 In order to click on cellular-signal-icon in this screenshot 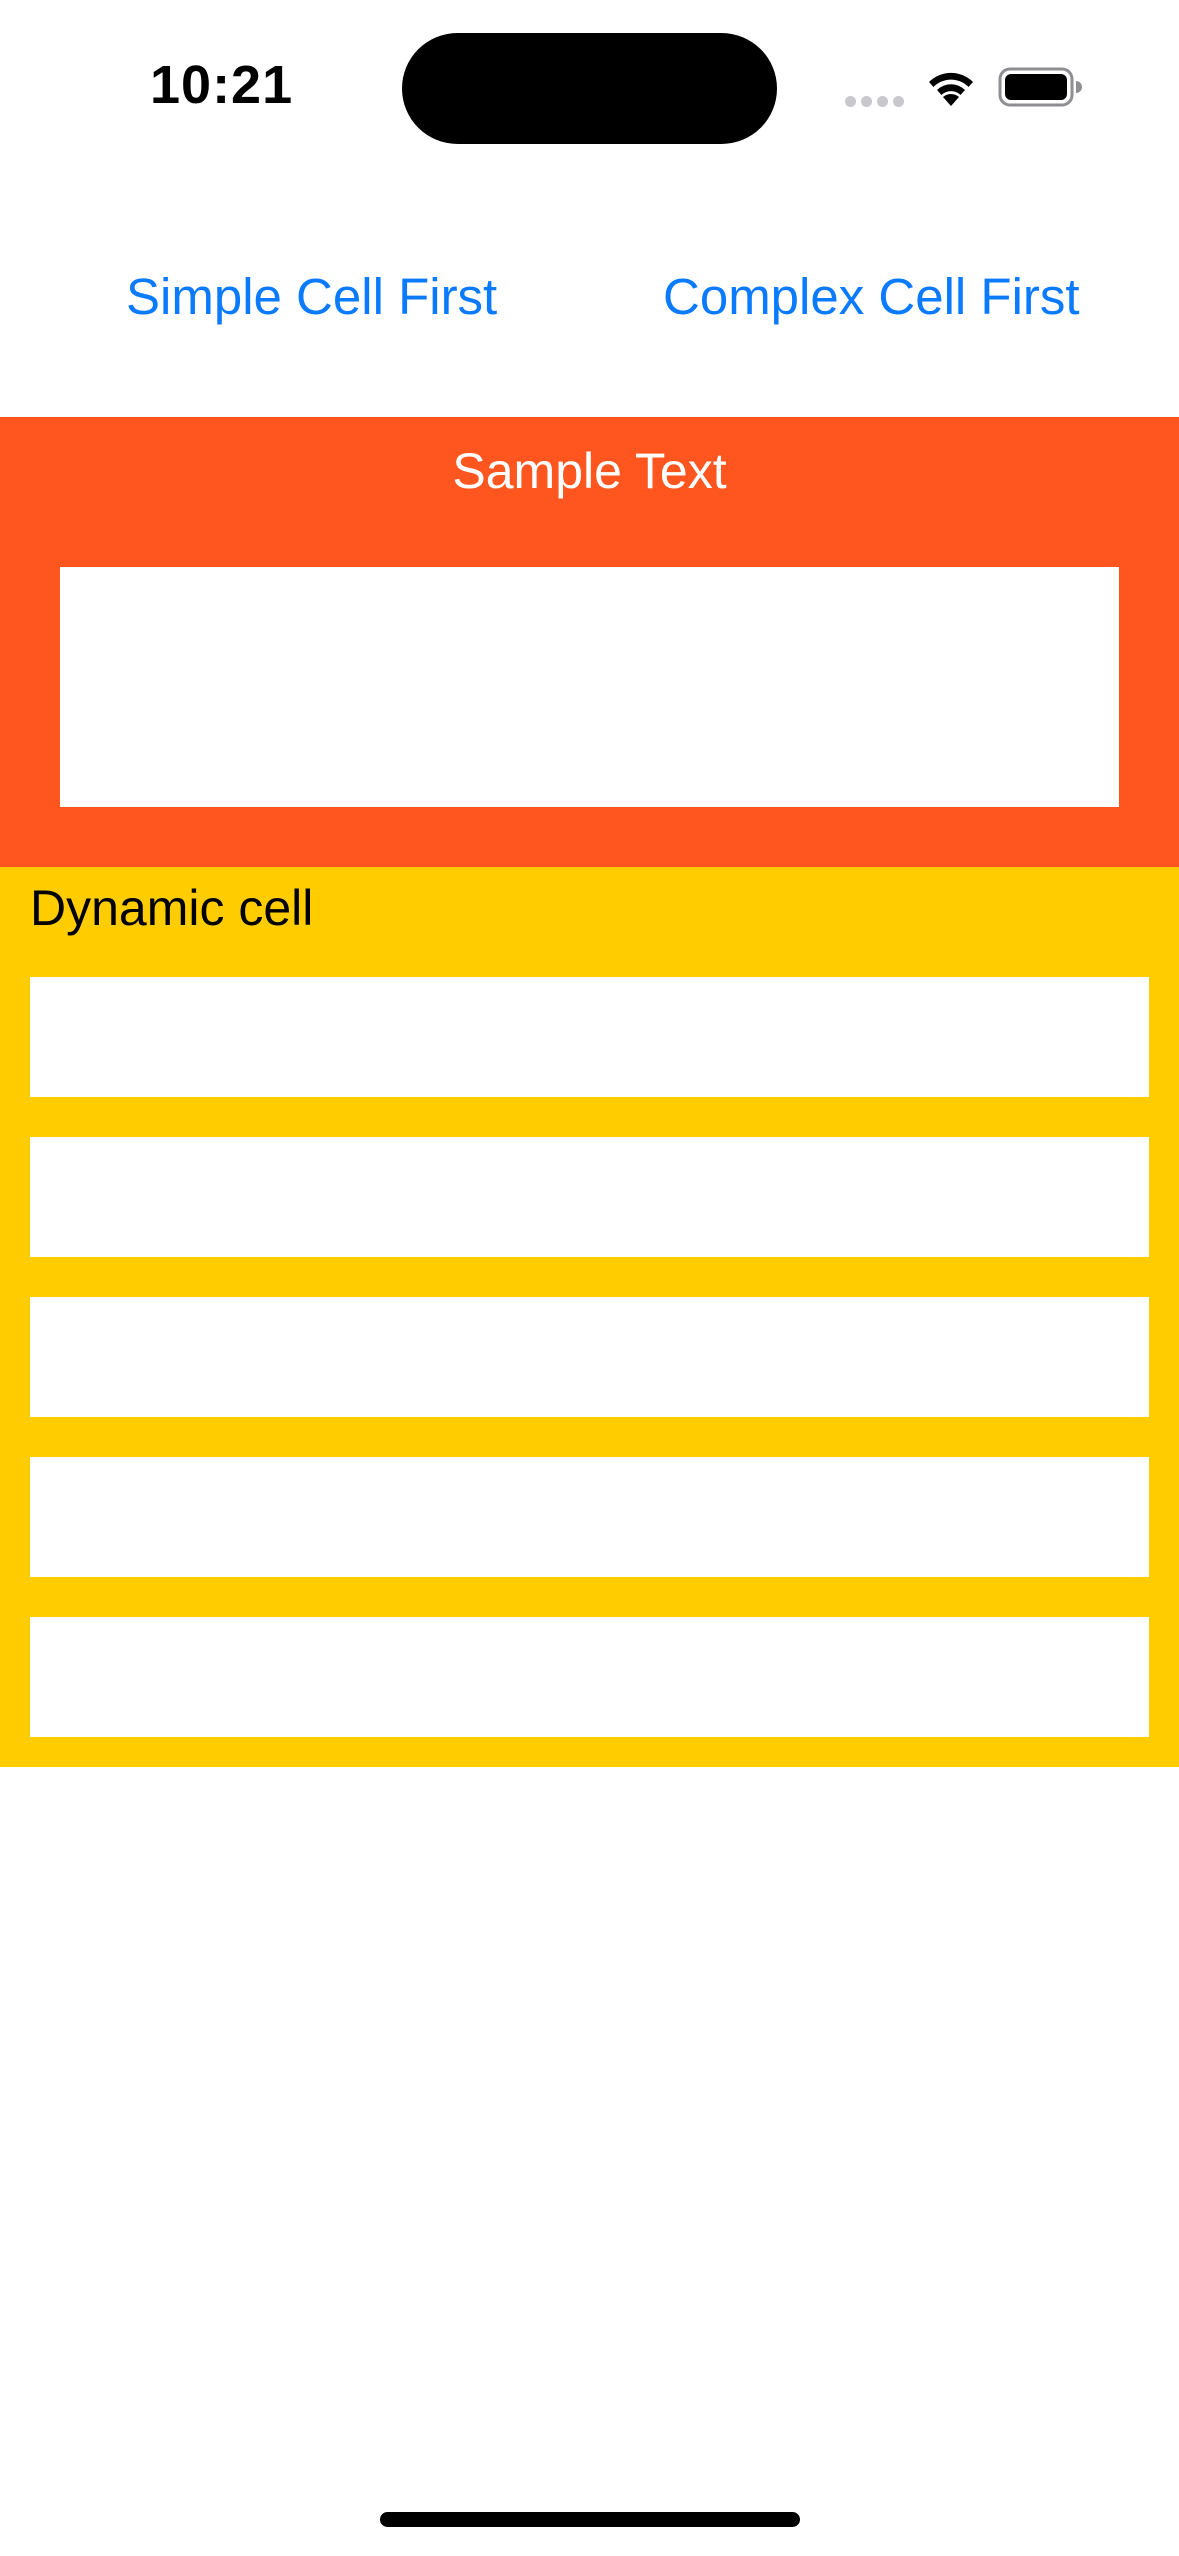, I will do `click(875, 102)`.